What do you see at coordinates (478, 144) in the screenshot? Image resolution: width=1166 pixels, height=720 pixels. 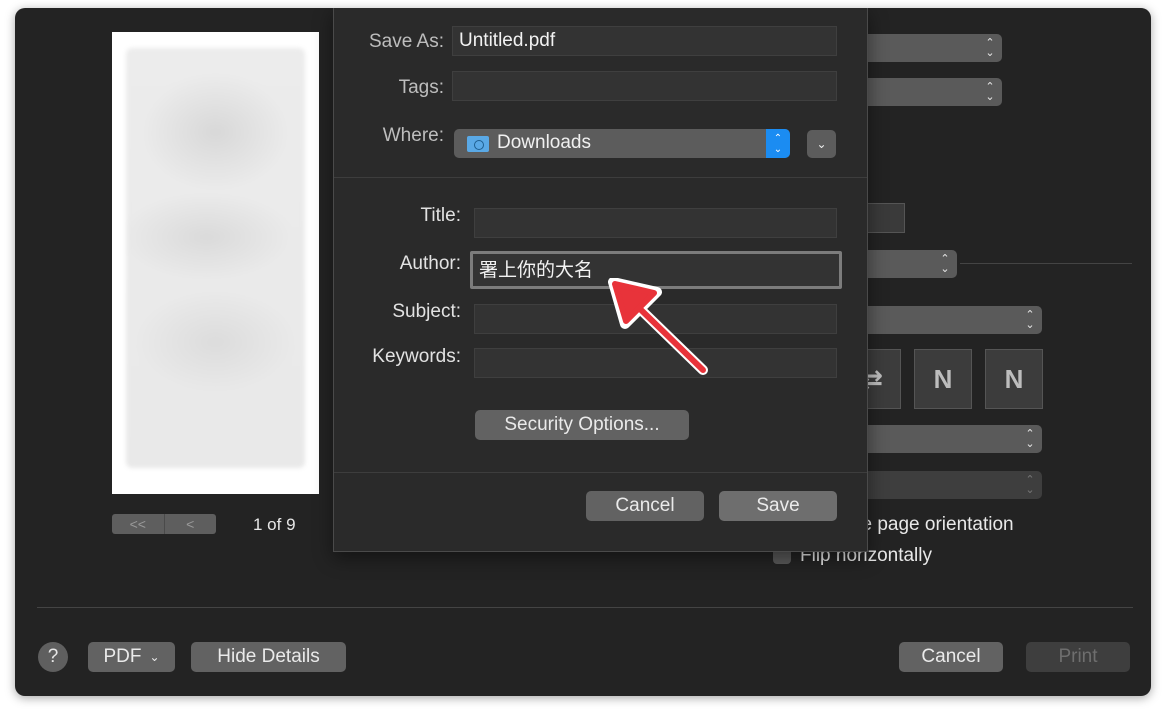 I see `folder-icon` at bounding box center [478, 144].